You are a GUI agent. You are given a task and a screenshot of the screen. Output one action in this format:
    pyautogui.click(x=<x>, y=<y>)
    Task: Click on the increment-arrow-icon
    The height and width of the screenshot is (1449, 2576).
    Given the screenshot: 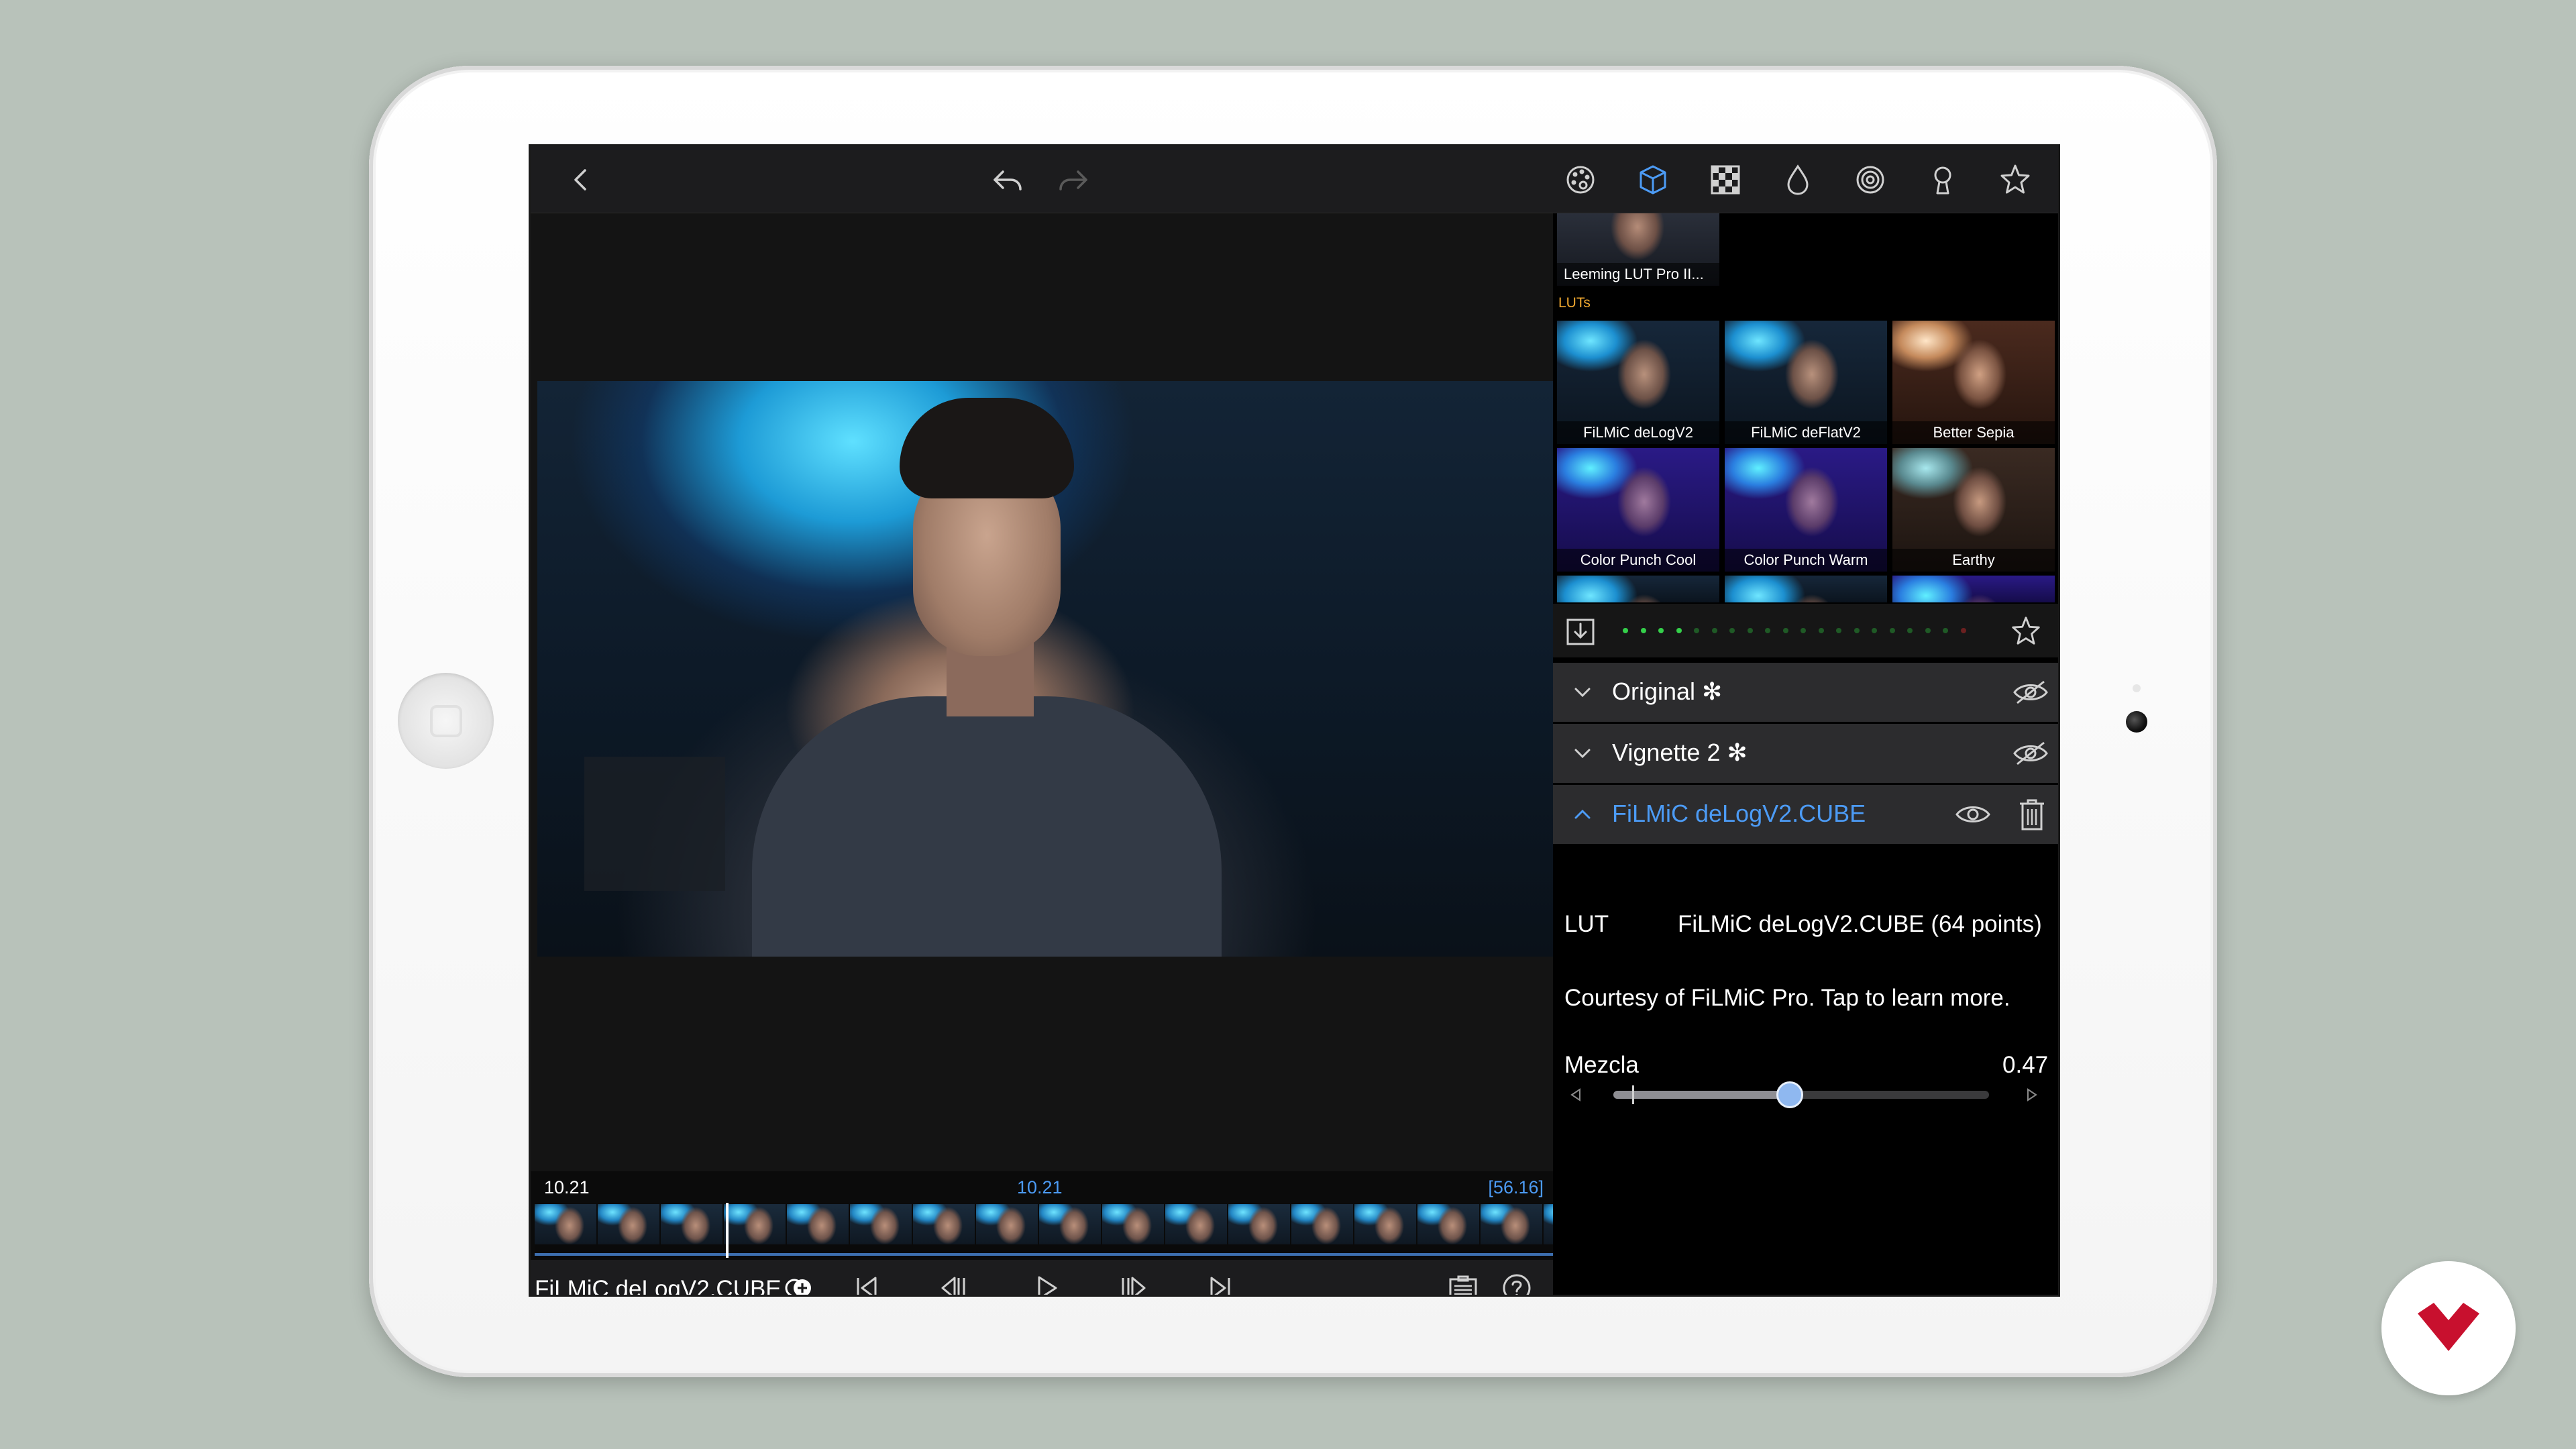 What is the action you would take?
    pyautogui.click(x=2032, y=1094)
    